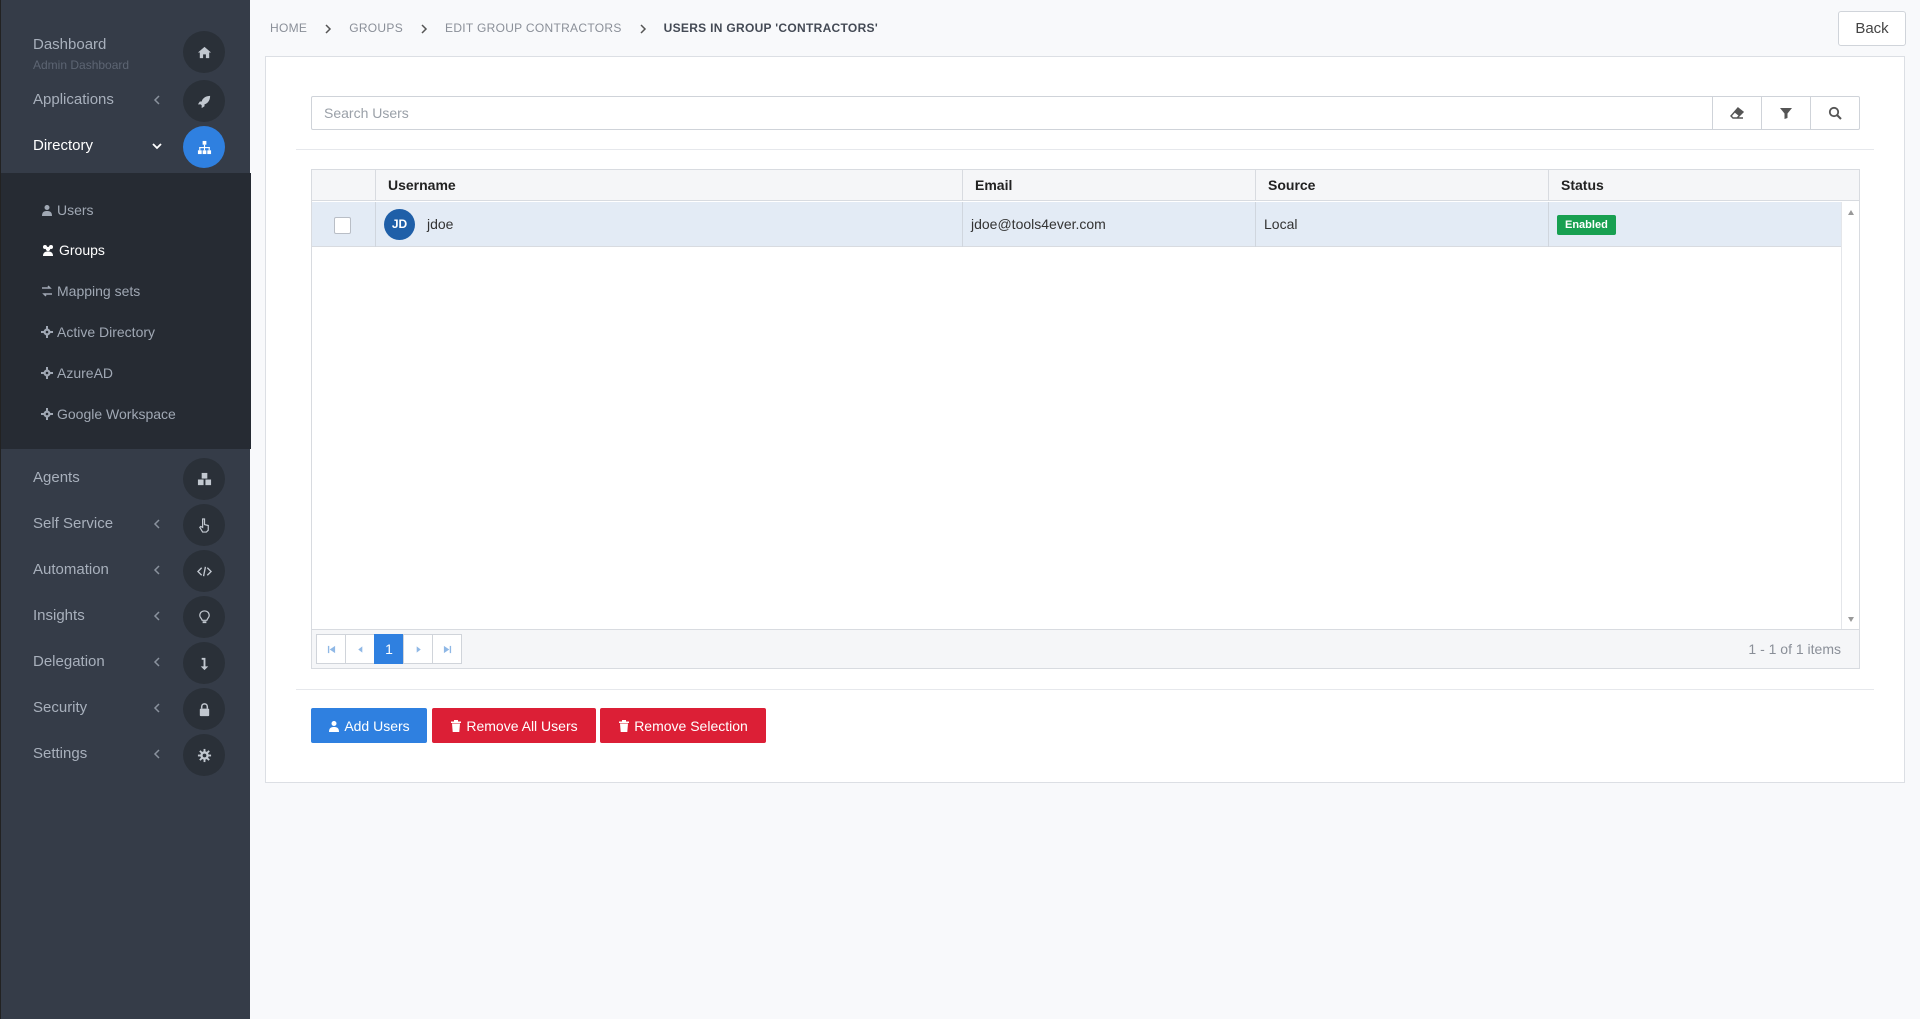  I want to click on nav-self-service: Self Service, so click(126, 525).